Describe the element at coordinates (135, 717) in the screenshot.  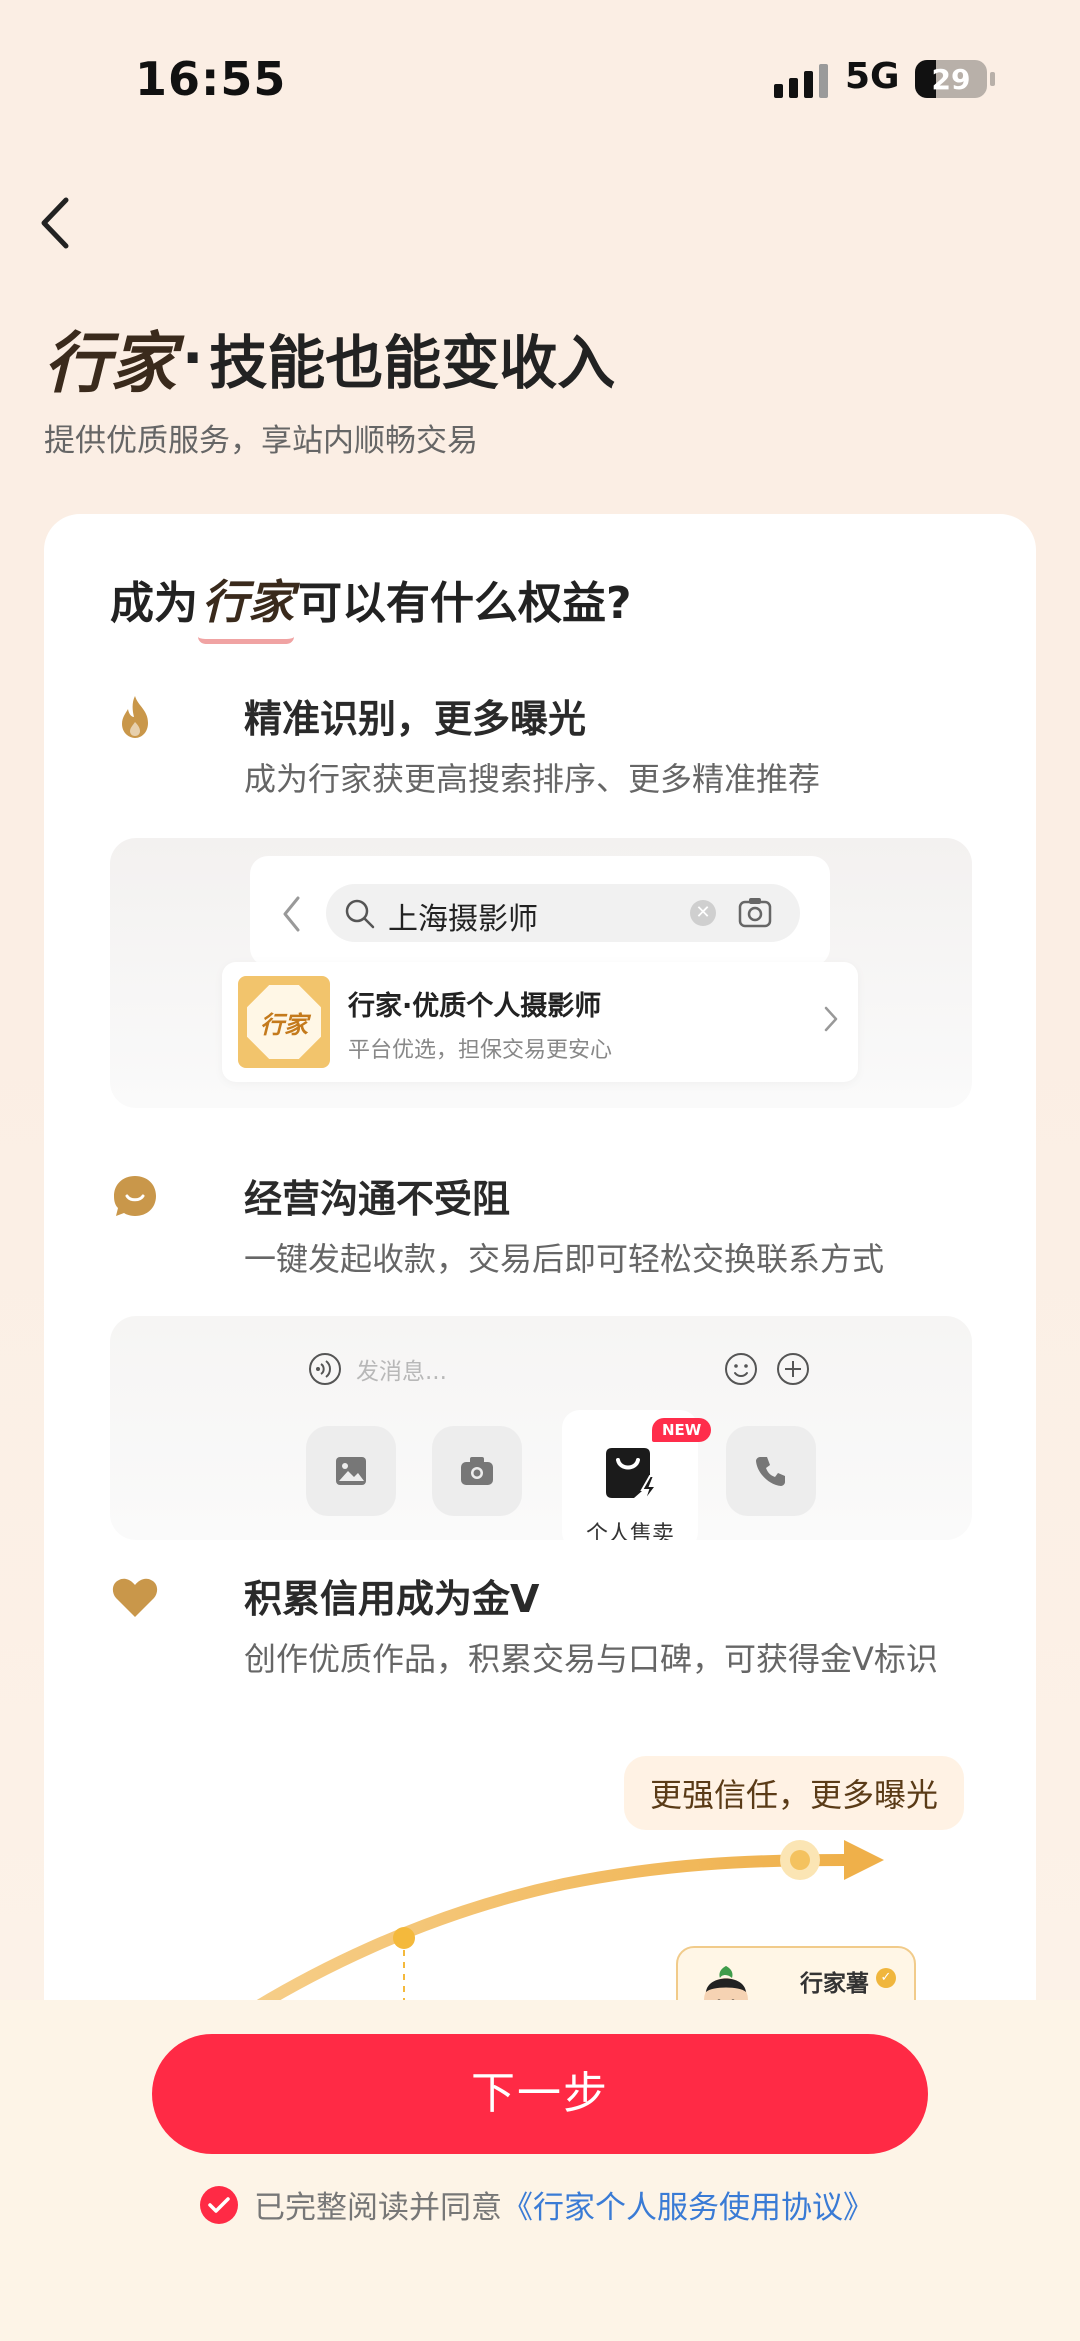
I see `flame-icon` at that location.